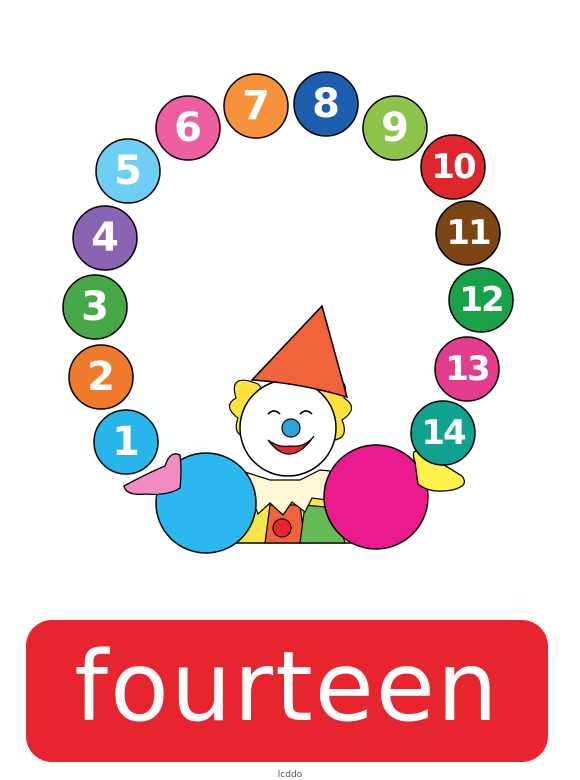 This screenshot has width=580, height=780. I want to click on ball-number: 4, so click(105, 238).